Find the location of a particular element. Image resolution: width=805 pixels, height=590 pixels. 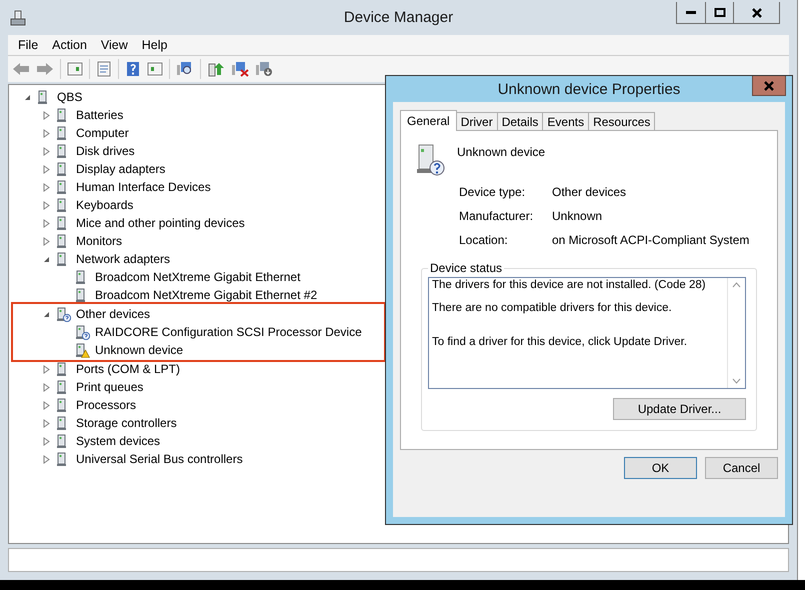

menu-item: File is located at coordinates (32, 45).